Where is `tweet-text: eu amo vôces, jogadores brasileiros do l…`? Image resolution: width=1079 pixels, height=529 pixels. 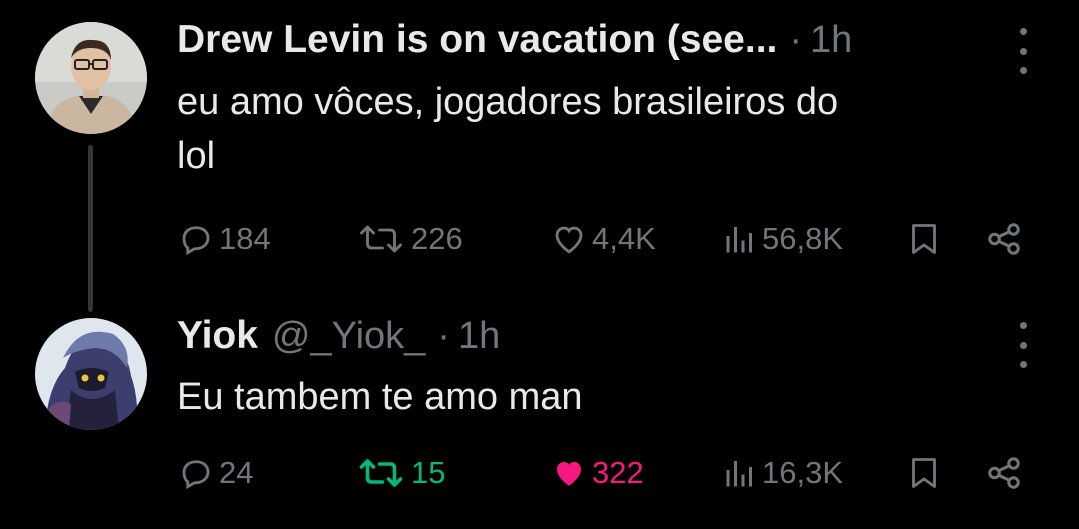 tweet-text: eu amo vôces, jogadores brasileiros do l… is located at coordinates (508, 129).